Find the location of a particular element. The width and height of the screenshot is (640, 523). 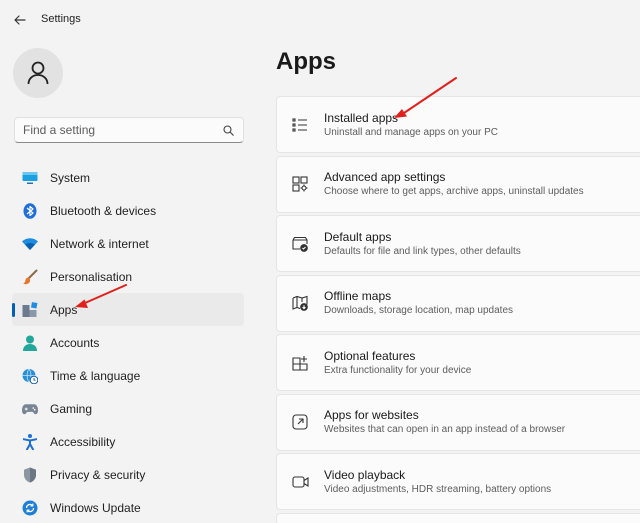

card-title: Optional features is located at coordinates (370, 355).